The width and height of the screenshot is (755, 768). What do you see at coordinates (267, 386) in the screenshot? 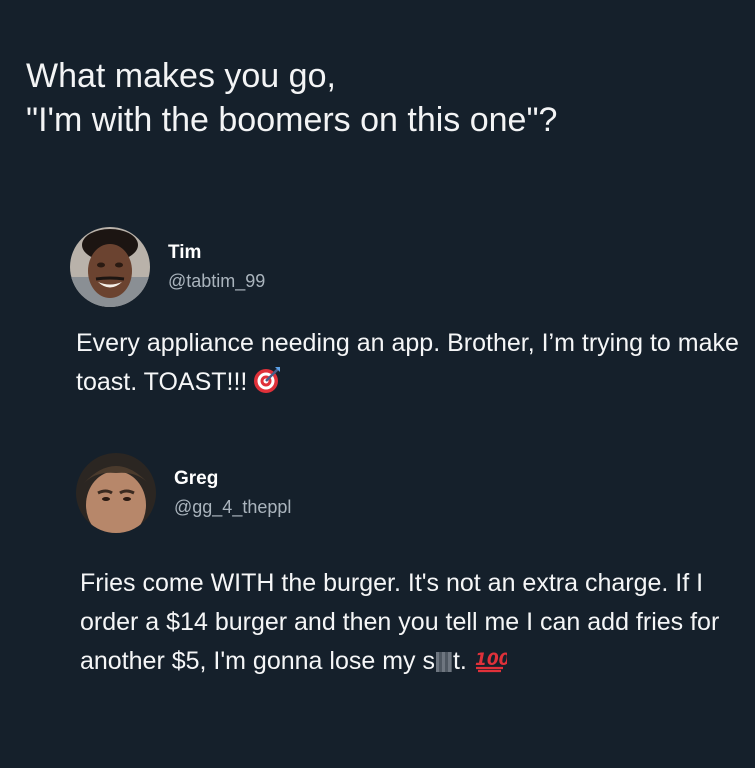
I see `direct-hit-icon` at bounding box center [267, 386].